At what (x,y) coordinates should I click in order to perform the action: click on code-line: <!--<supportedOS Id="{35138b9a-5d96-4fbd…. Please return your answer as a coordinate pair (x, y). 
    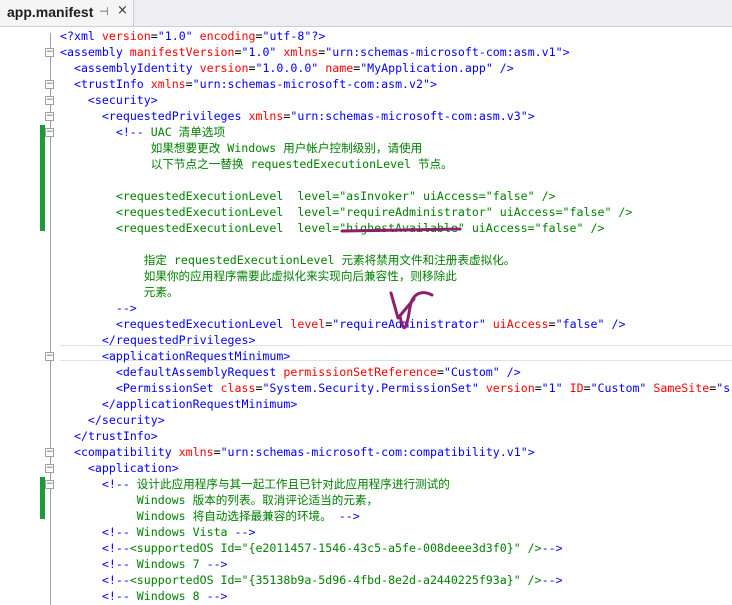
    Looking at the image, I should click on (311, 580).